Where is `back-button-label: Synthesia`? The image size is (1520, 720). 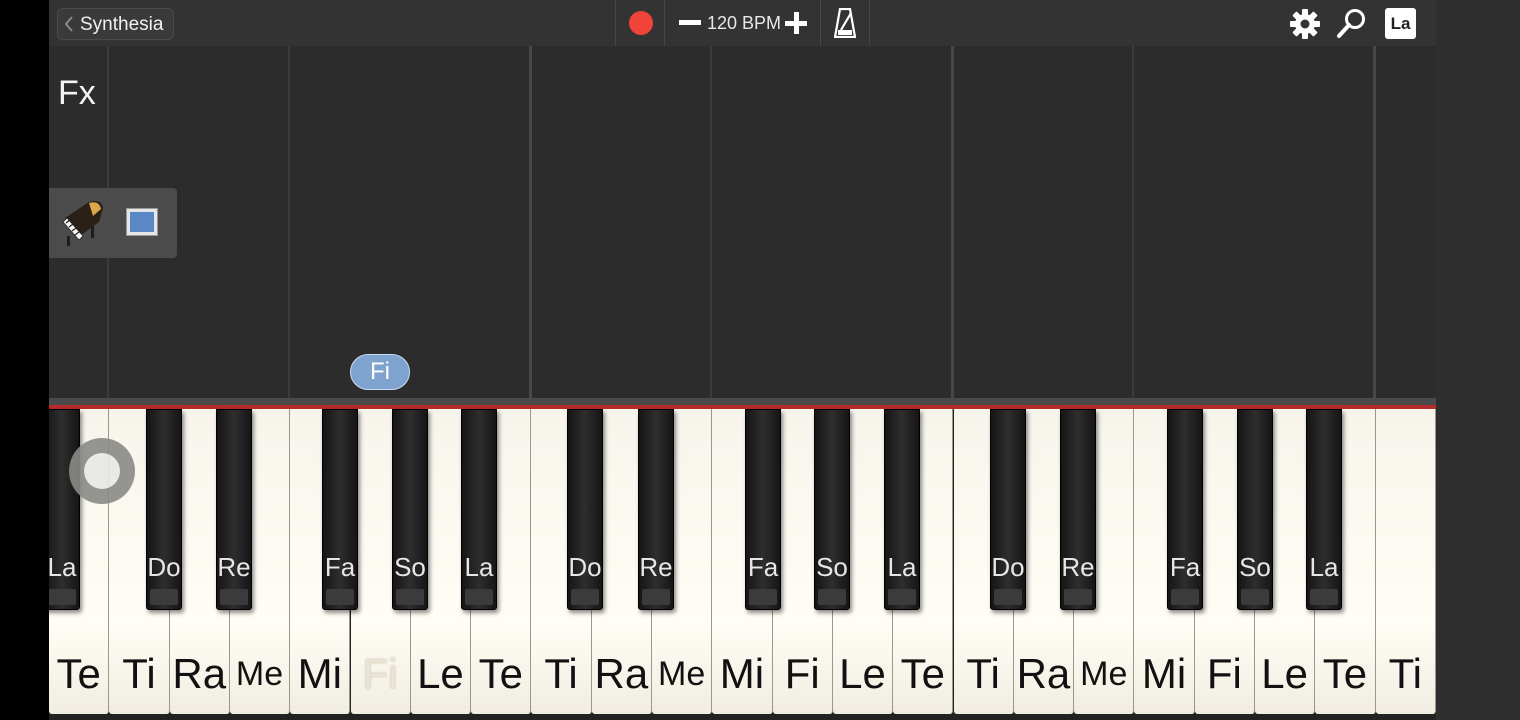
back-button-label: Synthesia is located at coordinates (122, 24).